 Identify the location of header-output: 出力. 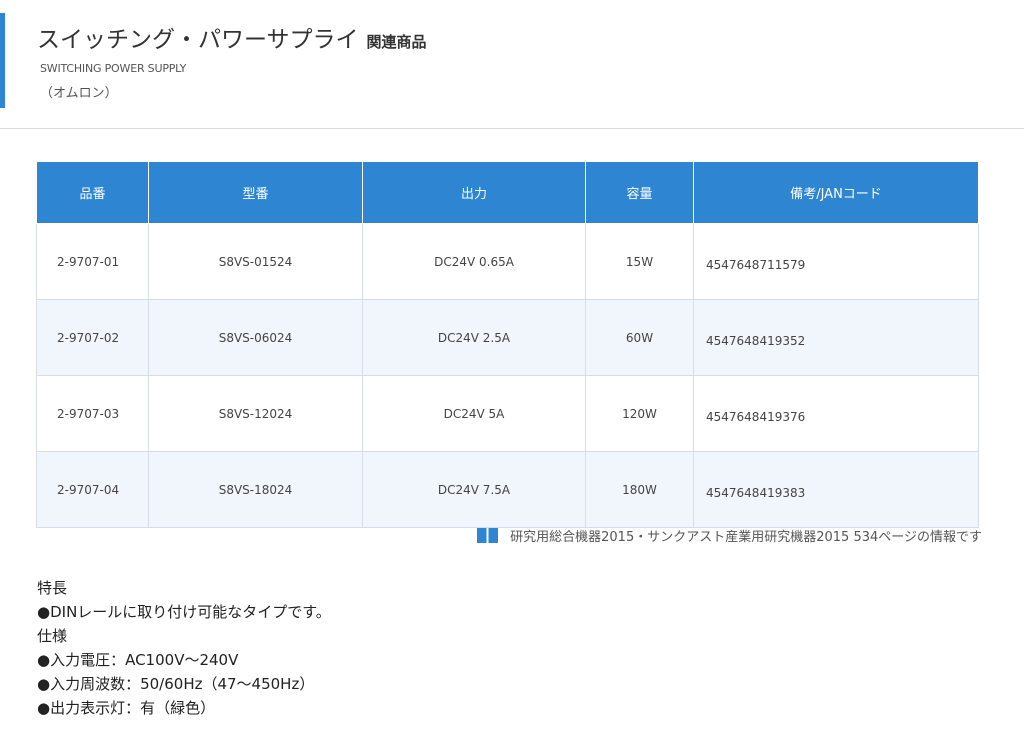
(474, 192).